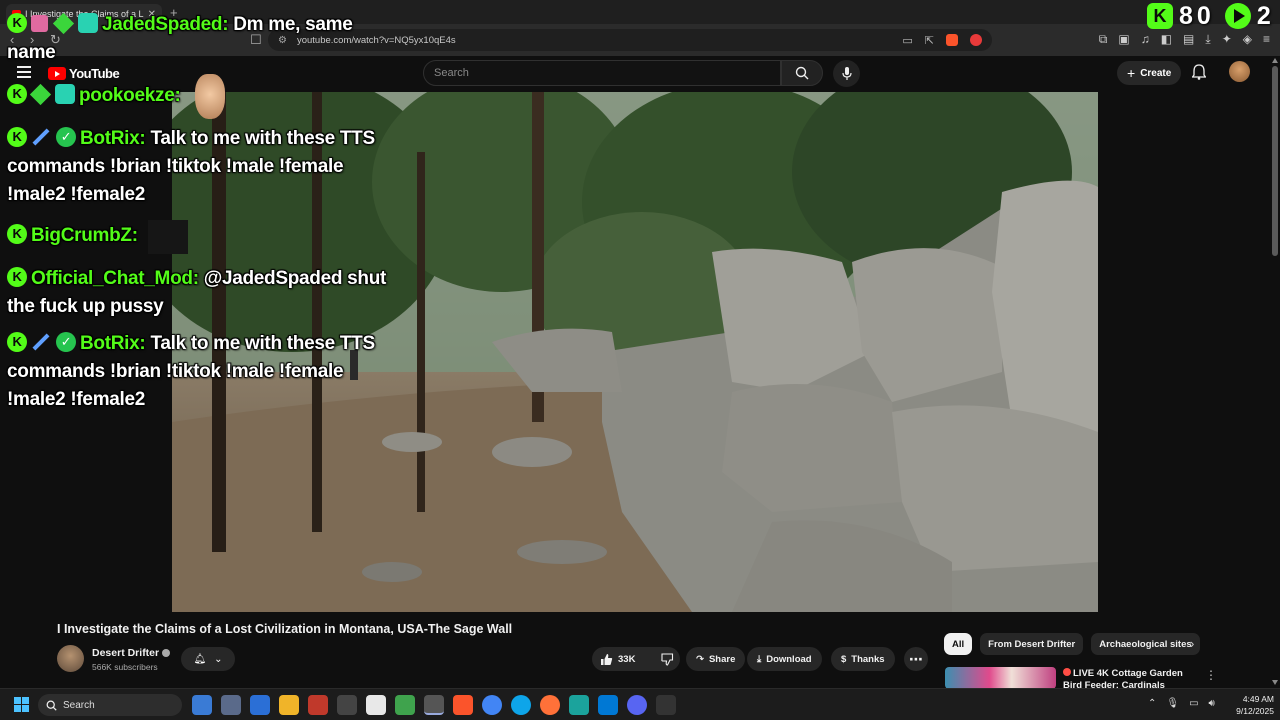 The image size is (1280, 720). I want to click on show-hidden-icons-icon: ⌃, so click(1152, 703).